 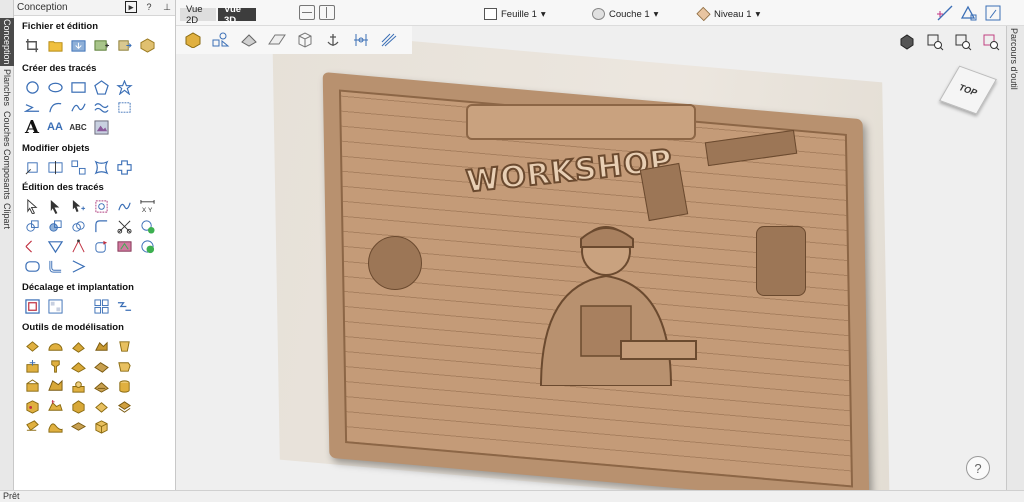 I want to click on view-3d-button: Vue 3D, so click(x=237, y=15).